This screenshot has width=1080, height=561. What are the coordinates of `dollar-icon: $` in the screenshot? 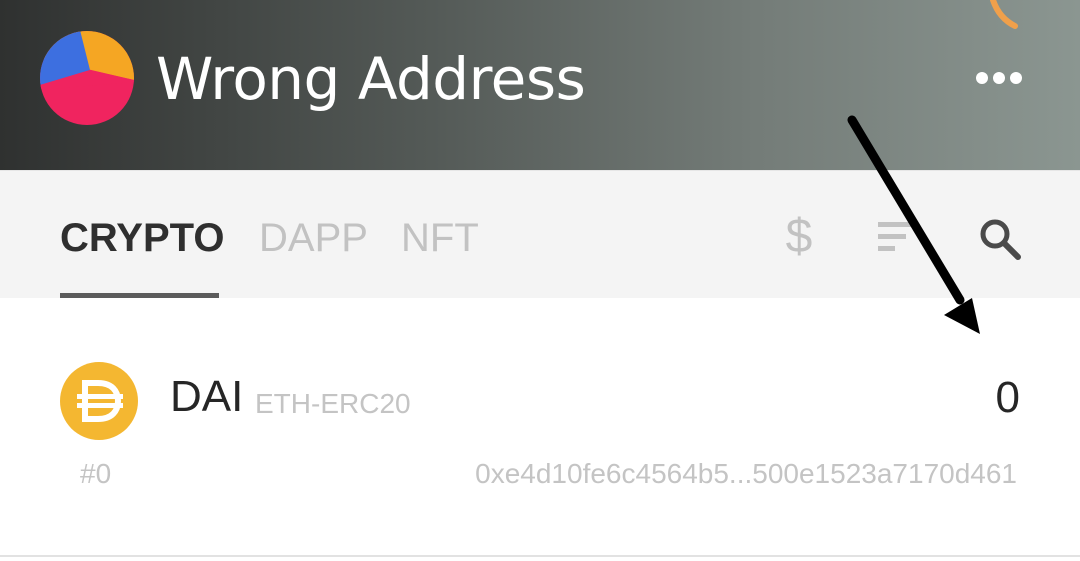 It's located at (799, 237).